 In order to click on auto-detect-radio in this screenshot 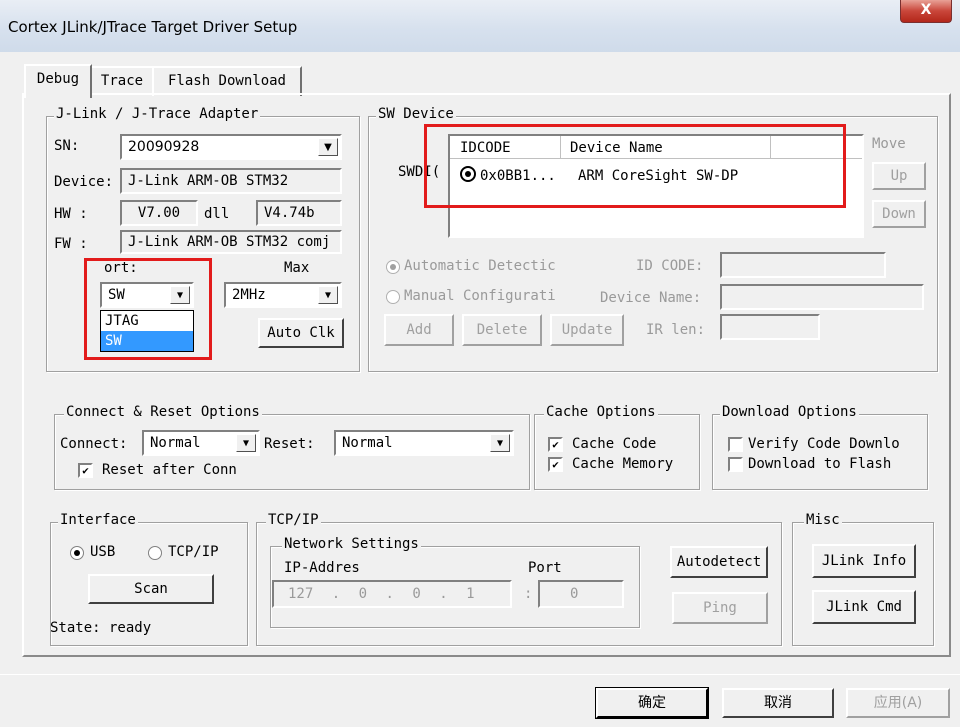, I will do `click(393, 267)`.